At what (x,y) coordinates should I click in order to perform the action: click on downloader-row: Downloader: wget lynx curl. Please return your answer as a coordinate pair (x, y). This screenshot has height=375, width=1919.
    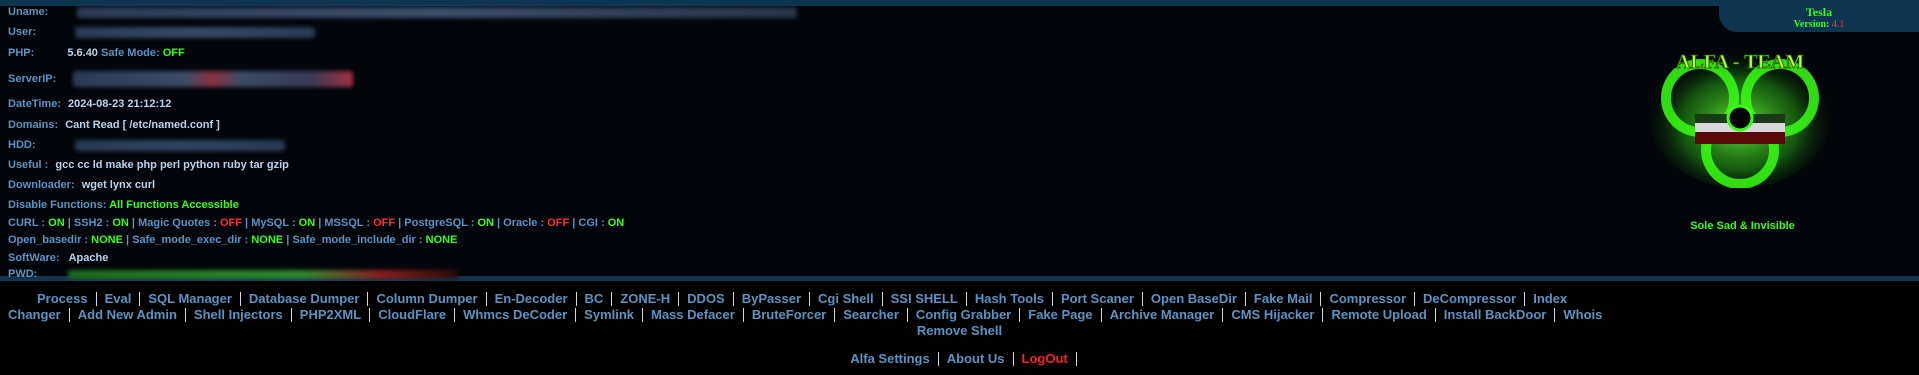
    Looking at the image, I should click on (81, 185).